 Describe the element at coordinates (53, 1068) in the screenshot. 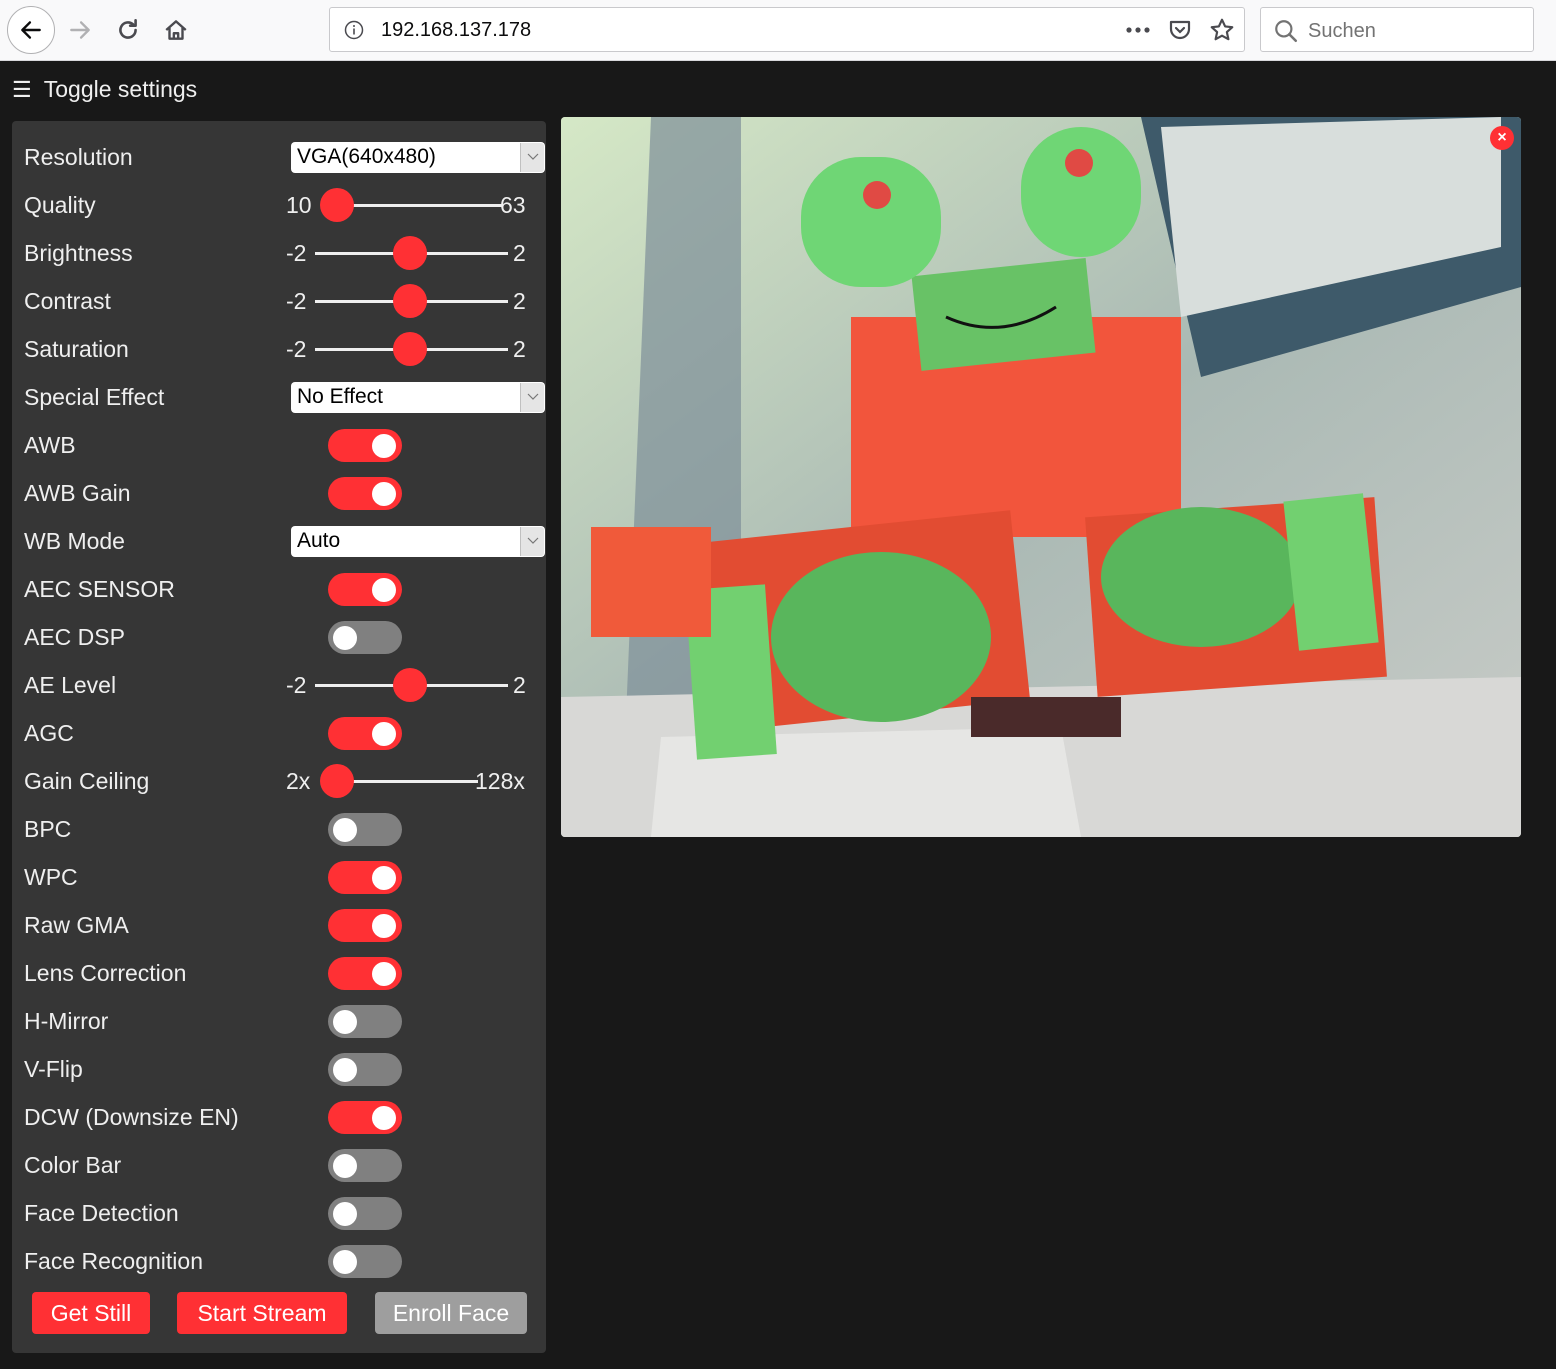

I see `vflip-label: V-Flip` at that location.